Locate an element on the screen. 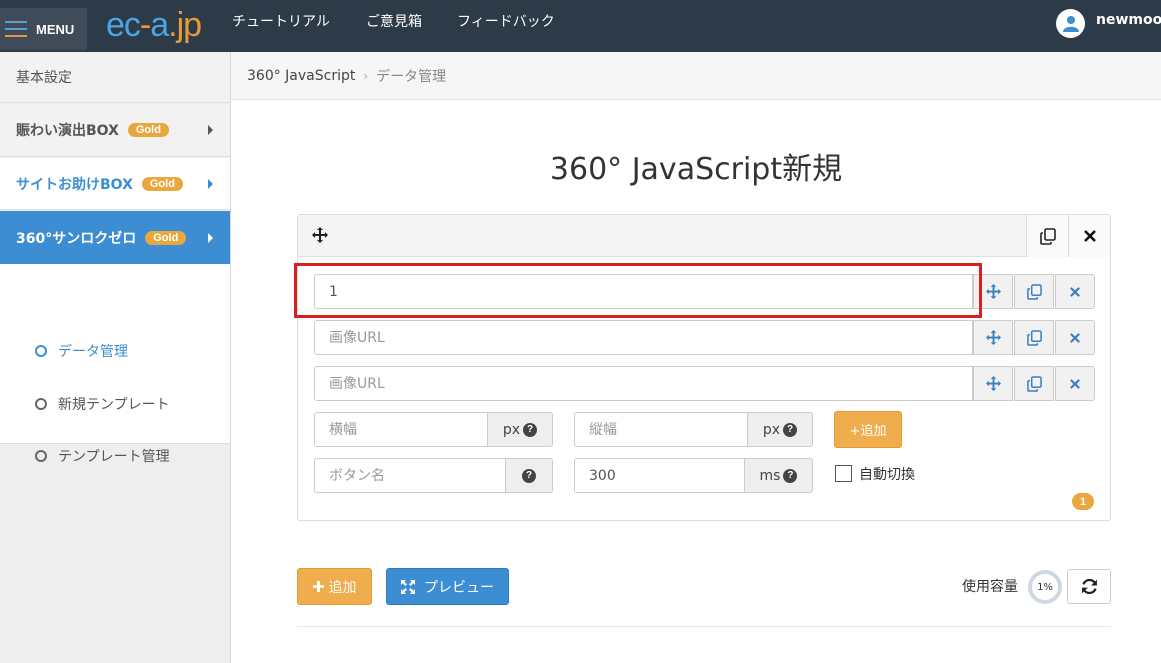 The image size is (1161, 663). plus-icon is located at coordinates (318, 586).